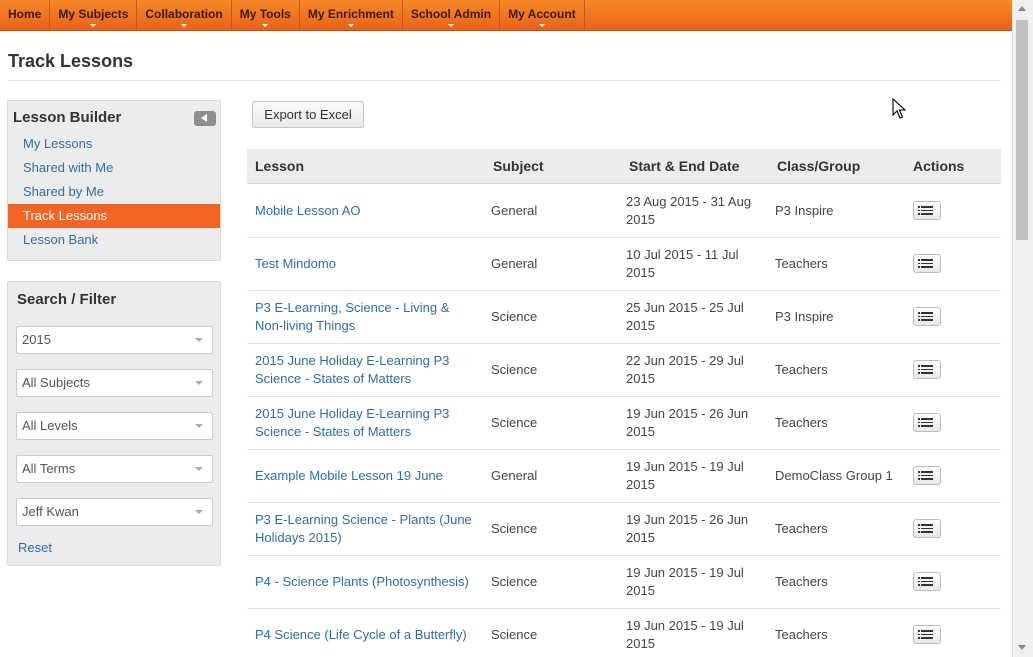 The height and width of the screenshot is (657, 1033). I want to click on teacher-select-value: Jeff Kwan, so click(50, 511).